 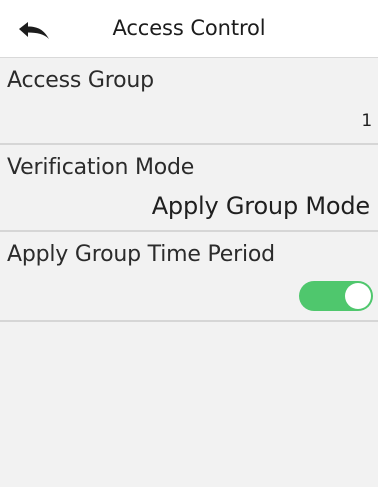 What do you see at coordinates (141, 254) in the screenshot?
I see `apply-group-time-period-label: Apply Group Time Period` at bounding box center [141, 254].